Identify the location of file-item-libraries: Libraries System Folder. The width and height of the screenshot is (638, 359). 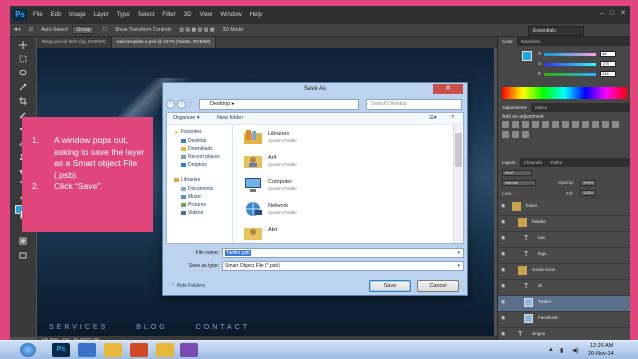
(323, 138).